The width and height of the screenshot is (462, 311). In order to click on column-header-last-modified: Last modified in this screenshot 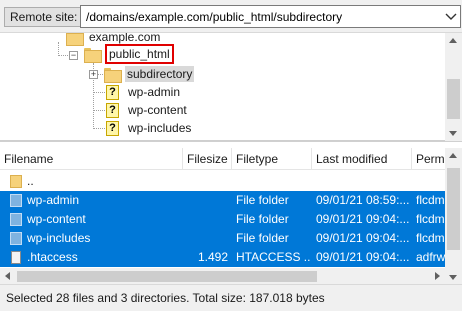, I will do `click(362, 159)`.